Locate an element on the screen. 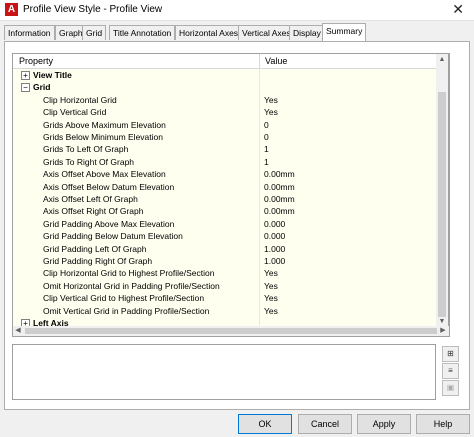  tab-grid: Grid is located at coordinates (94, 32).